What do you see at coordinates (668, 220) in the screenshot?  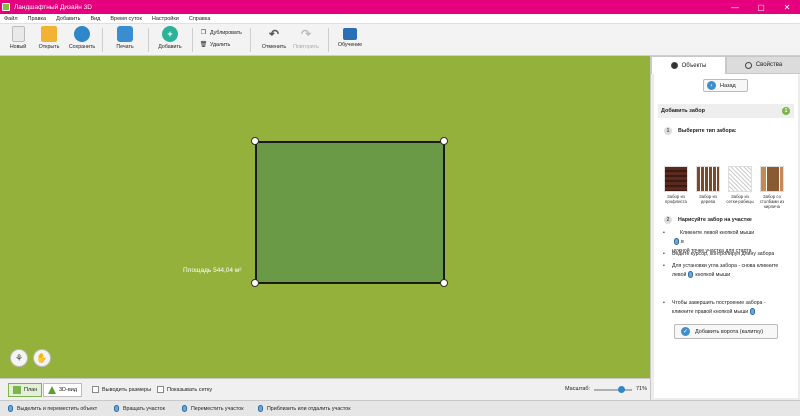 I see `step-number: 2` at bounding box center [668, 220].